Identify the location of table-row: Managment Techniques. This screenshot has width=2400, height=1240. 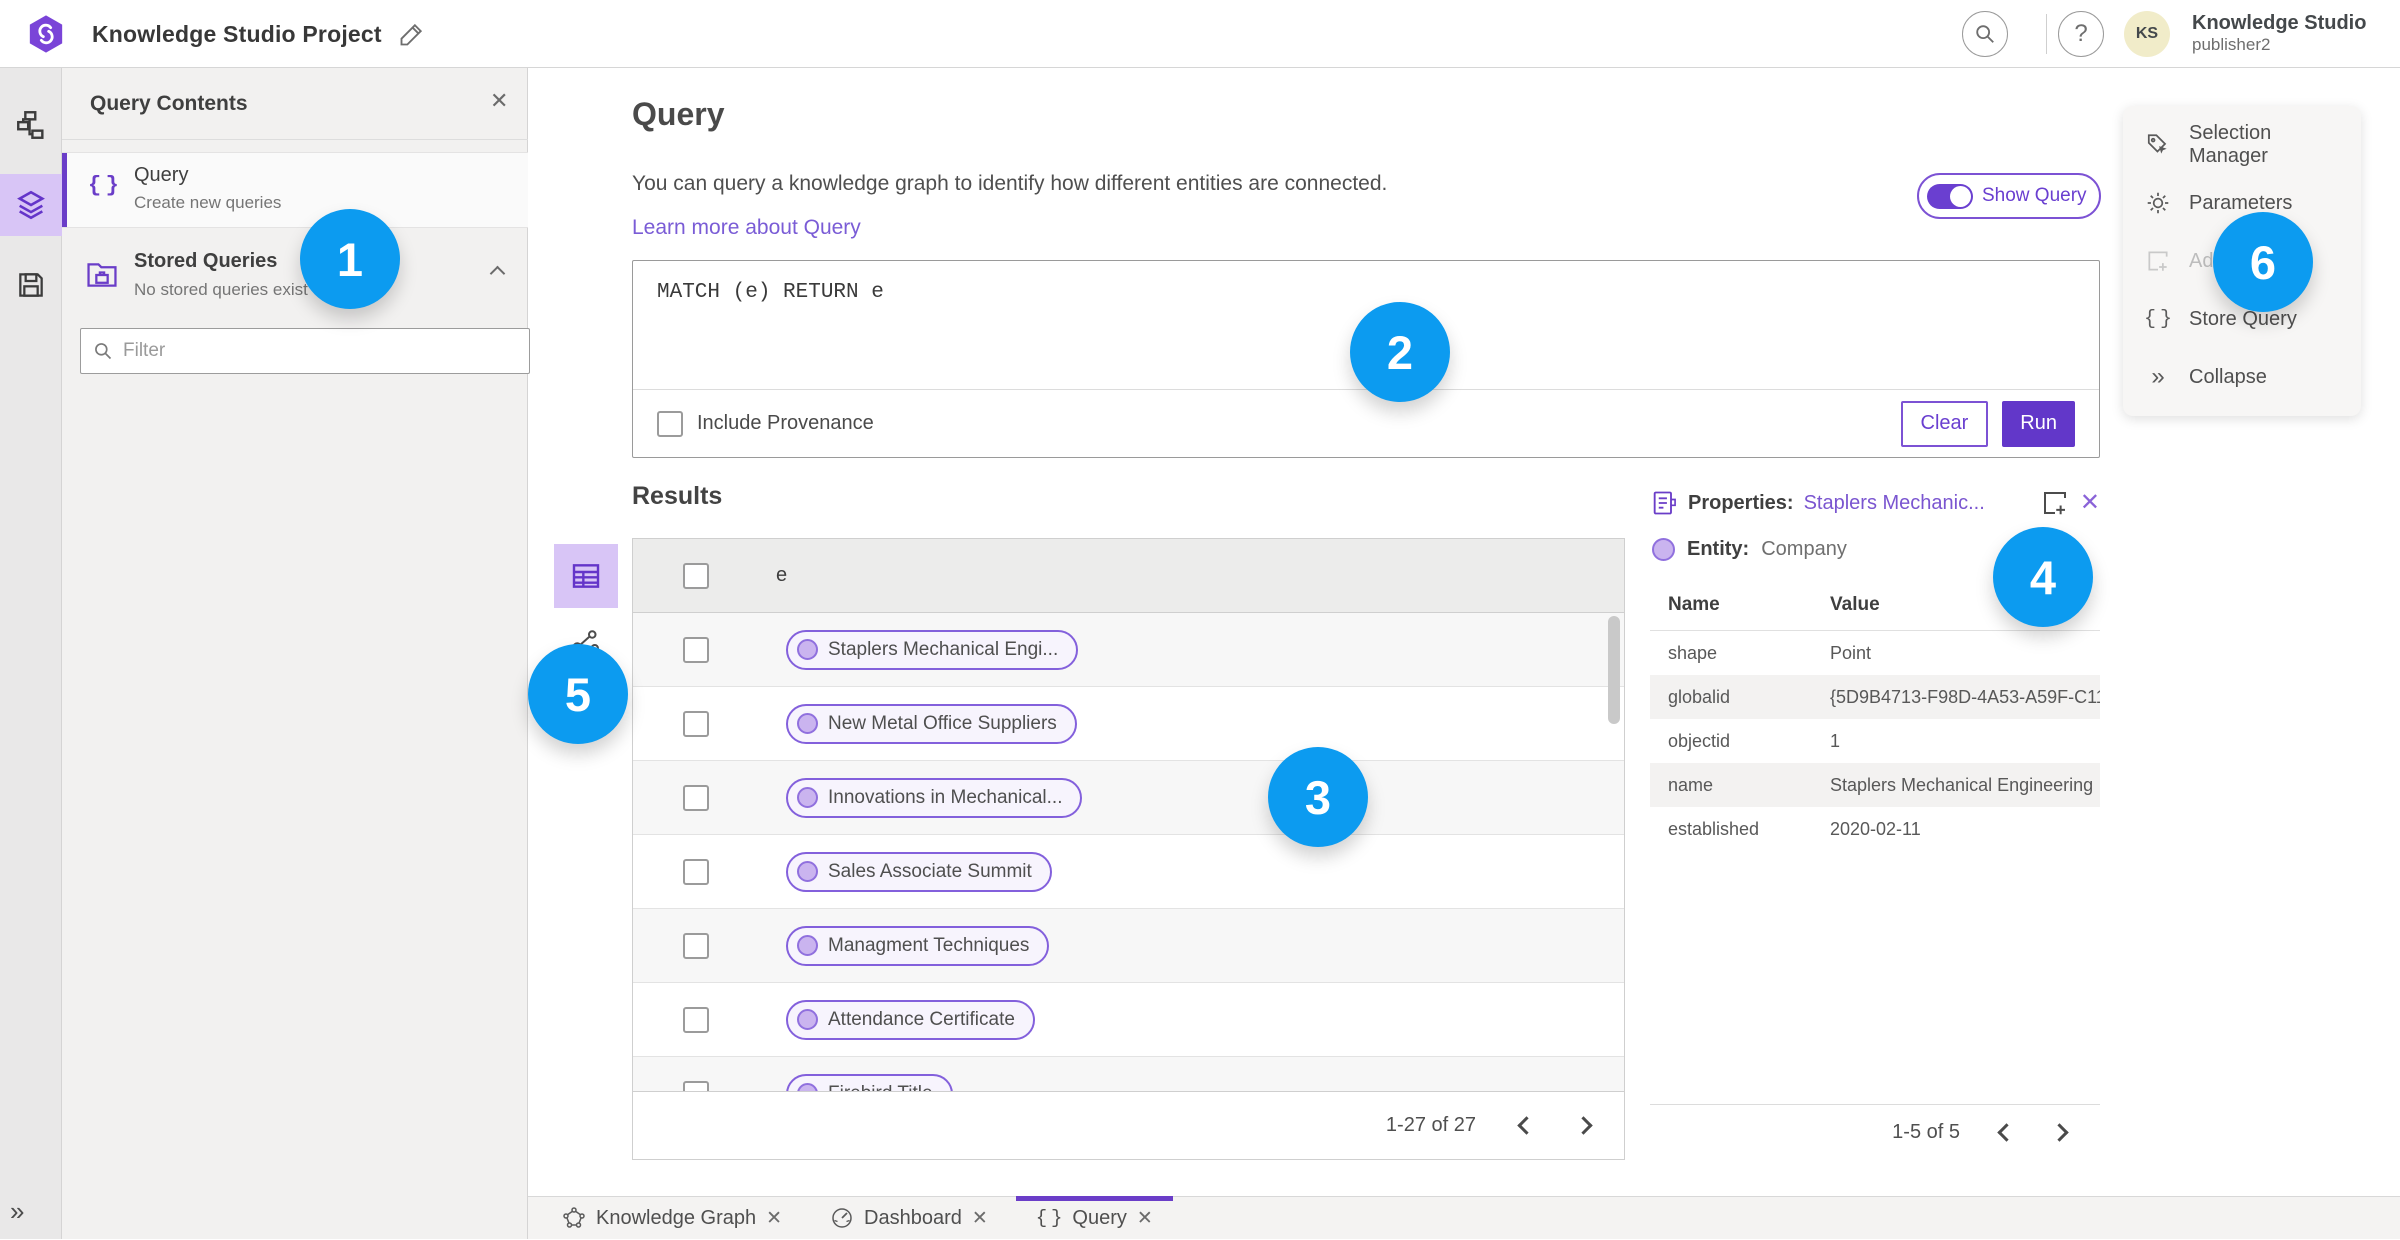
(1128, 946).